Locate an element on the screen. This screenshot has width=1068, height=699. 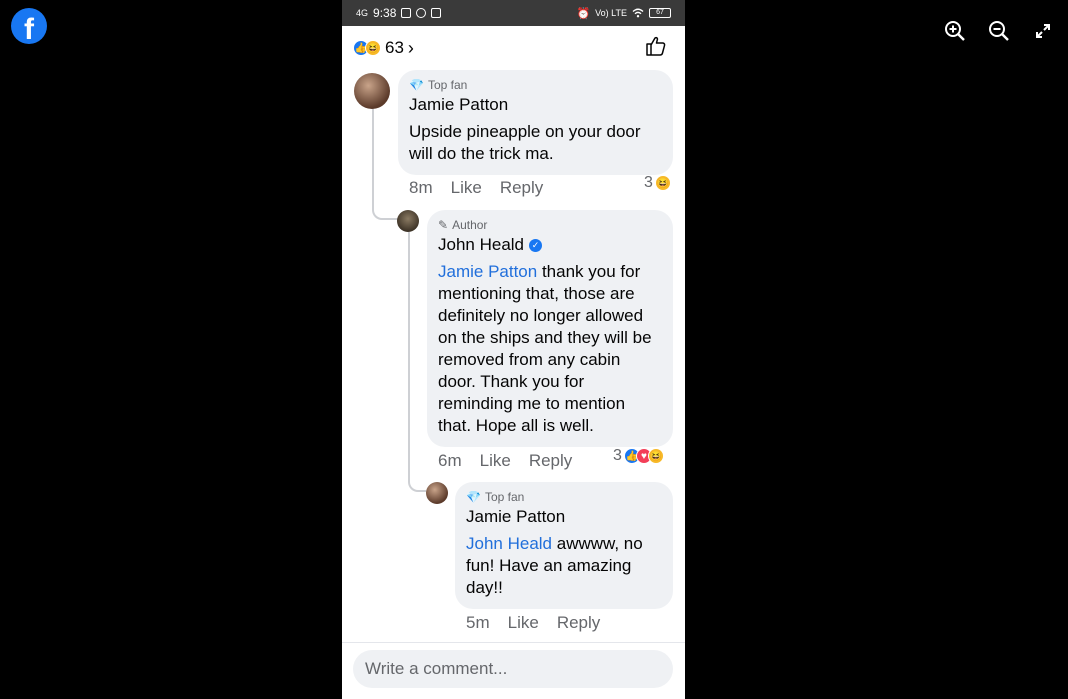
reactions-summary: 👍 😆 63 › is located at coordinates (383, 48).